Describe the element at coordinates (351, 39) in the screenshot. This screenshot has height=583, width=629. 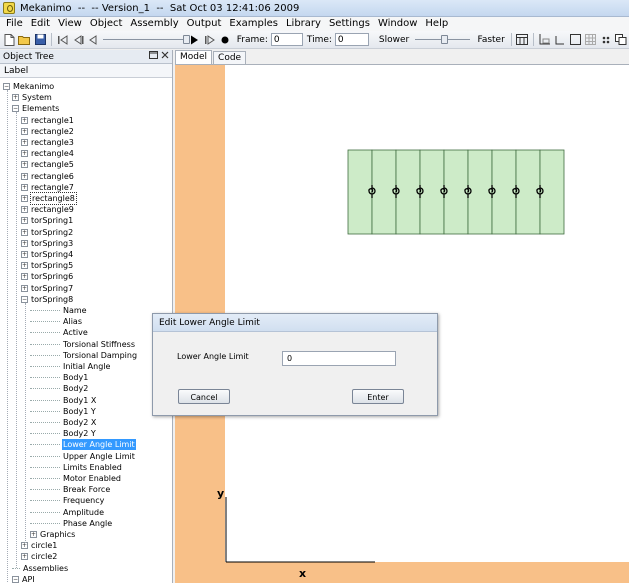
I see `time-input` at that location.